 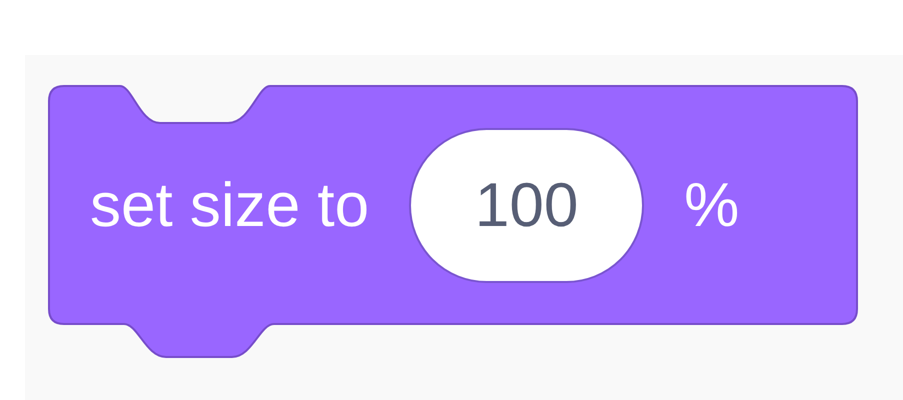 I want to click on unit-label: %, so click(x=712, y=205).